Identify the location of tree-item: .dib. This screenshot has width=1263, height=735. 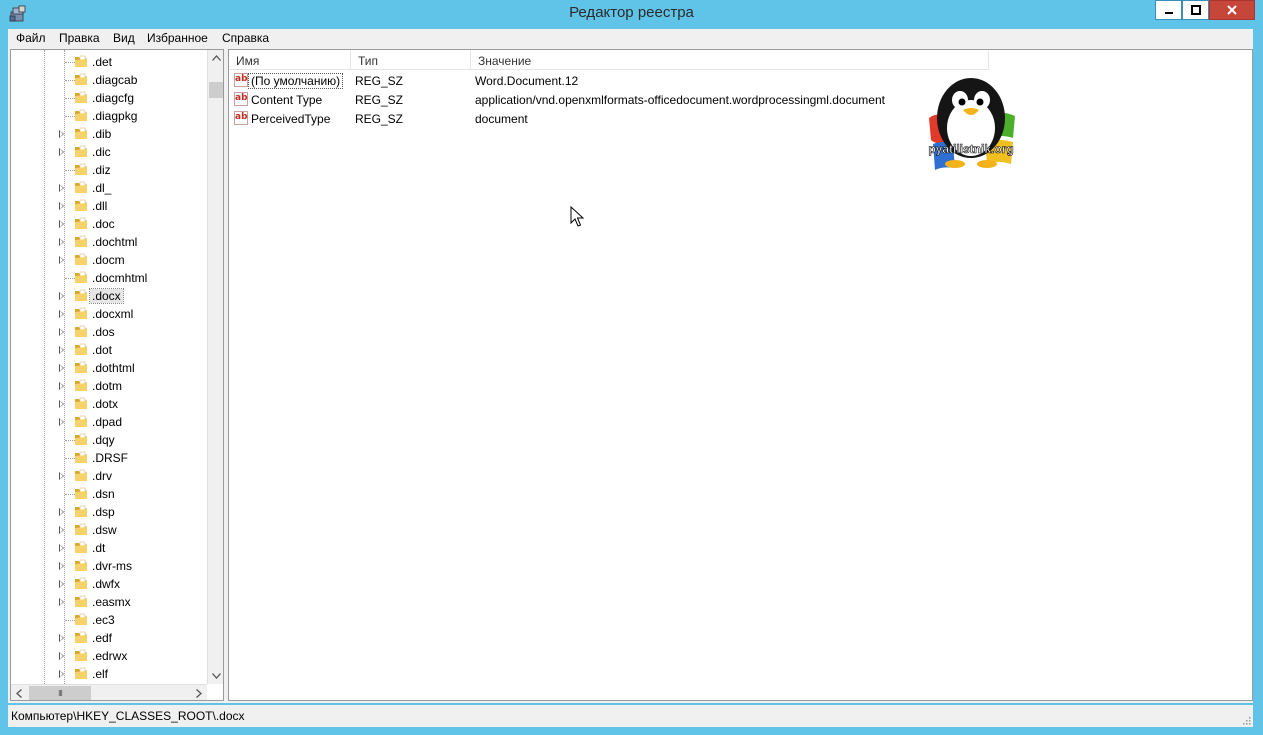
(109, 134).